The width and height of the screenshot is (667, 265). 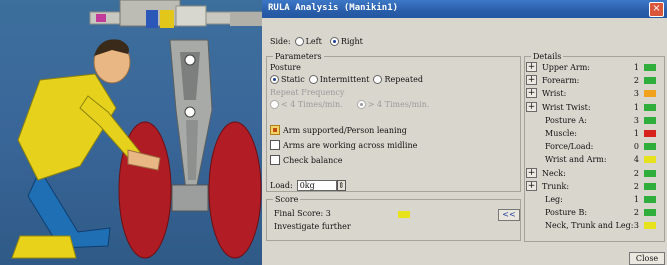 I want to click on balance-checkbox, so click(x=275, y=160).